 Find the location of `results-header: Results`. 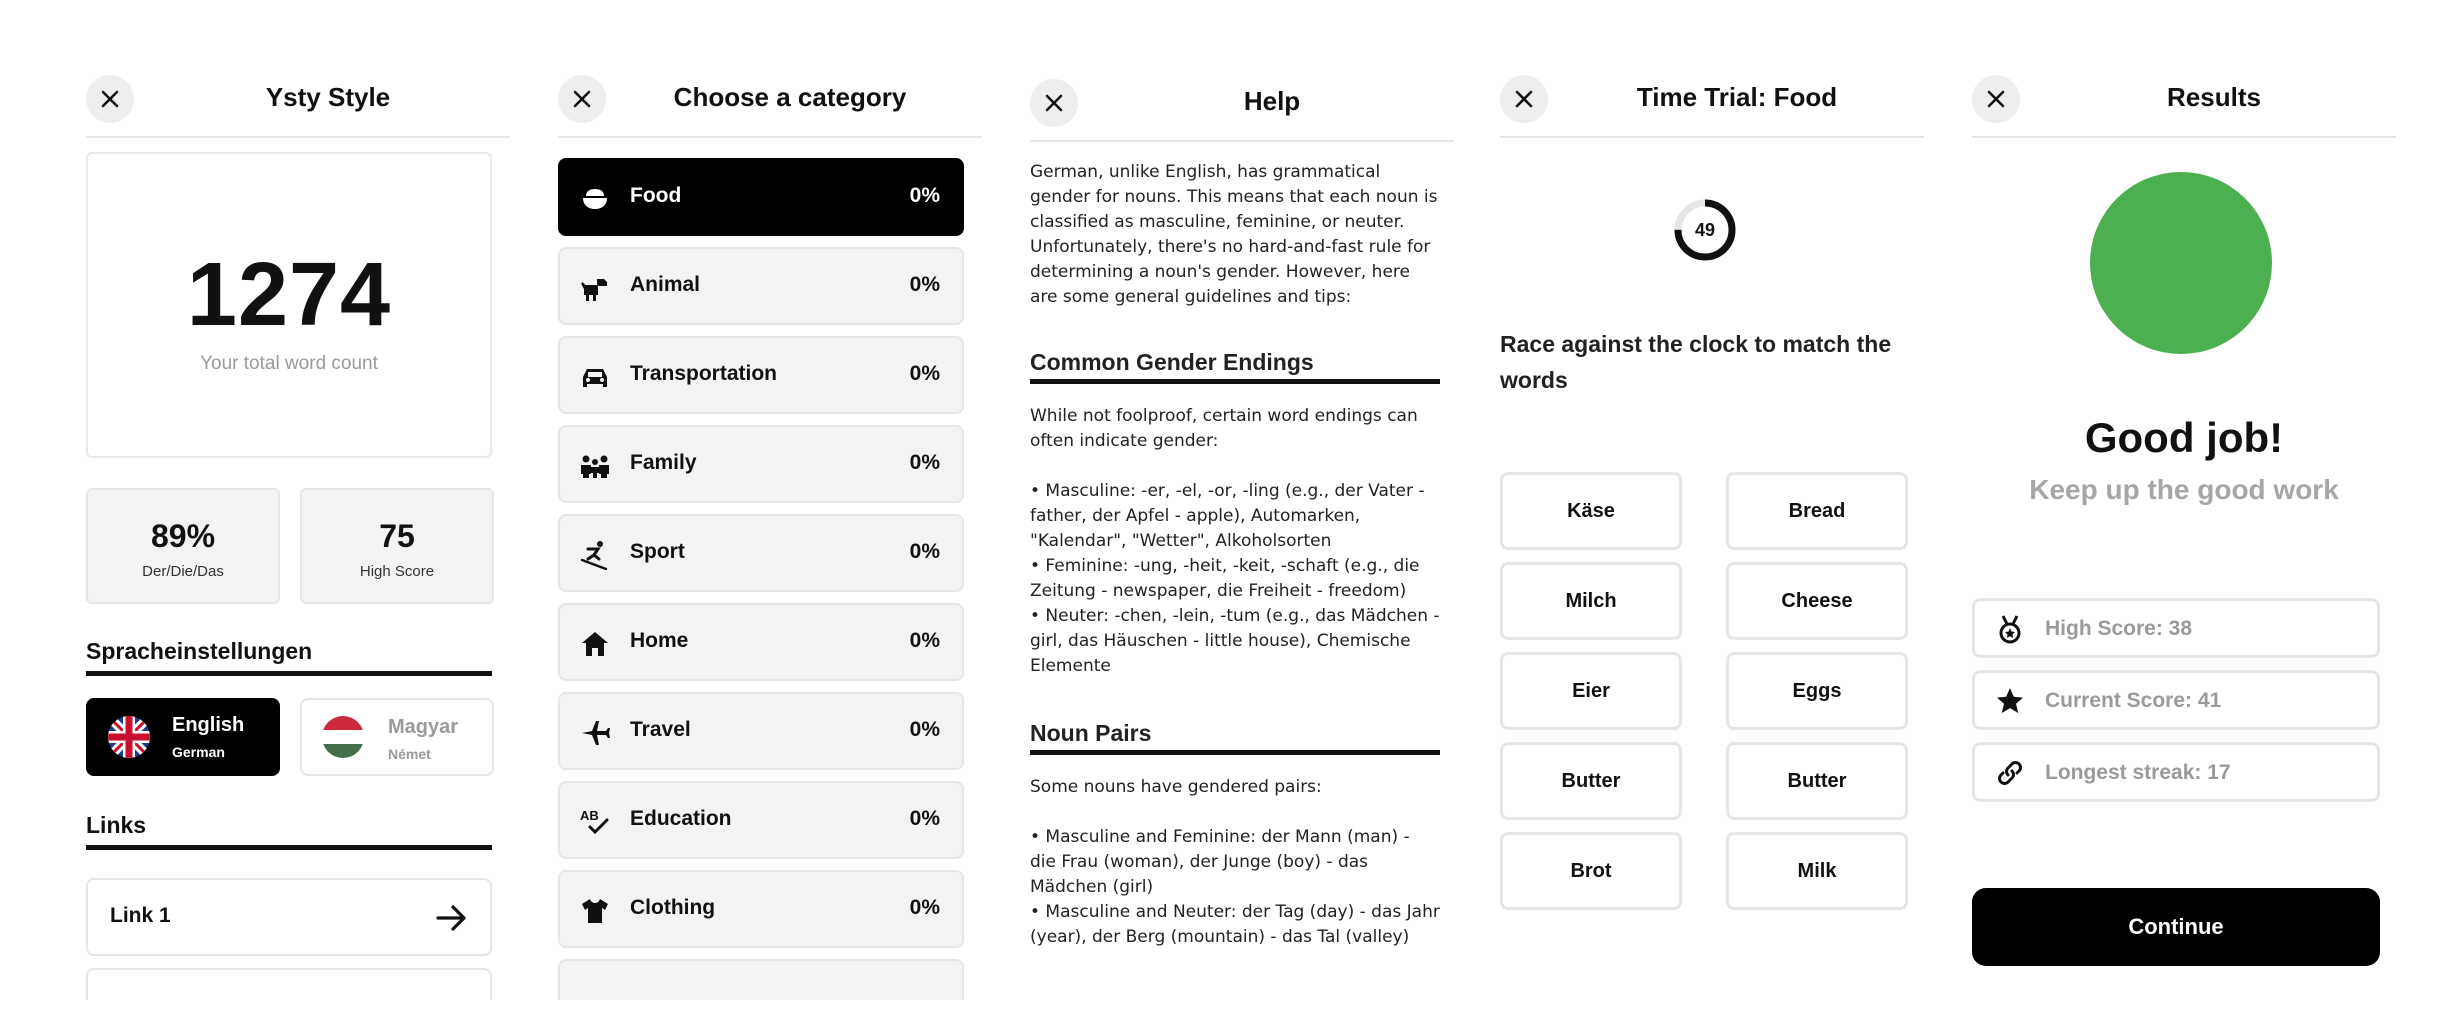

results-header: Results is located at coordinates (2184, 105).